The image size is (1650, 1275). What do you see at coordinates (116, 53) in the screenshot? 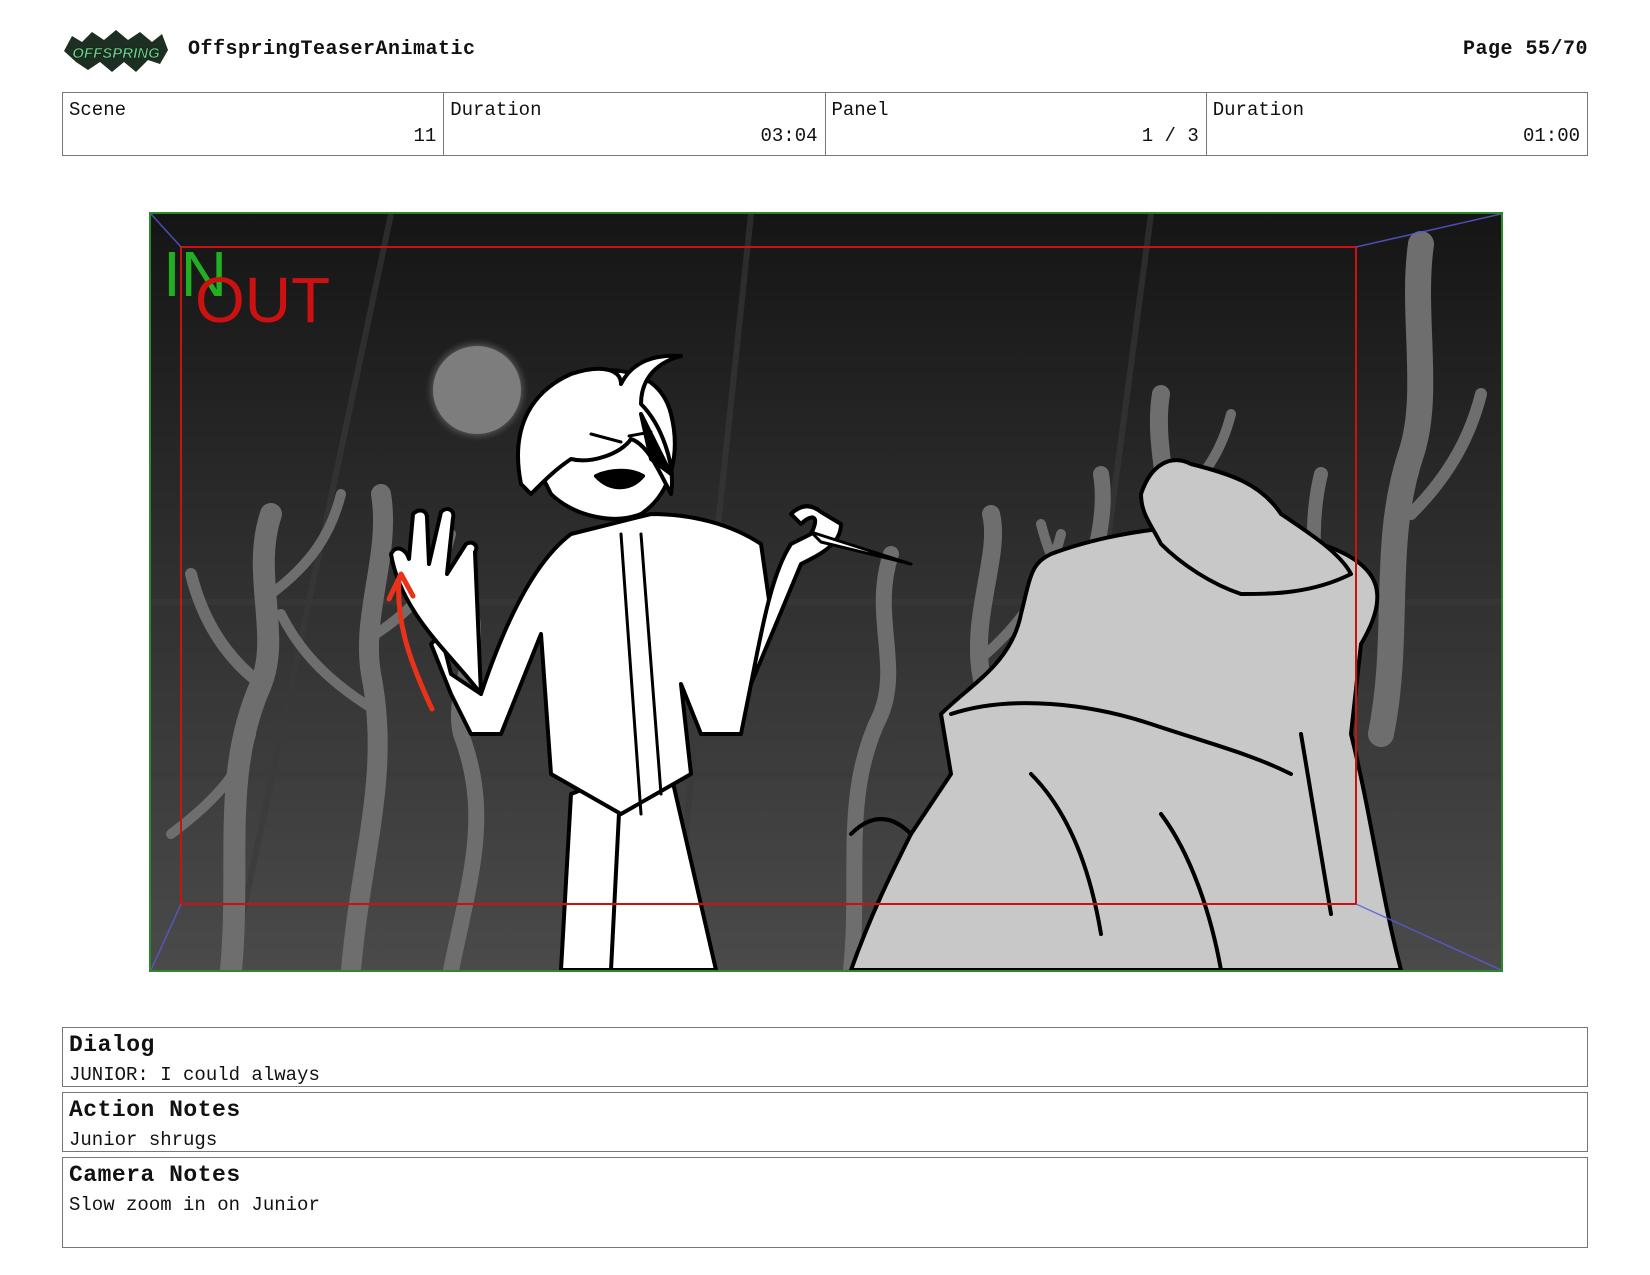
I see `svg-text: OFFSPRING` at bounding box center [116, 53].